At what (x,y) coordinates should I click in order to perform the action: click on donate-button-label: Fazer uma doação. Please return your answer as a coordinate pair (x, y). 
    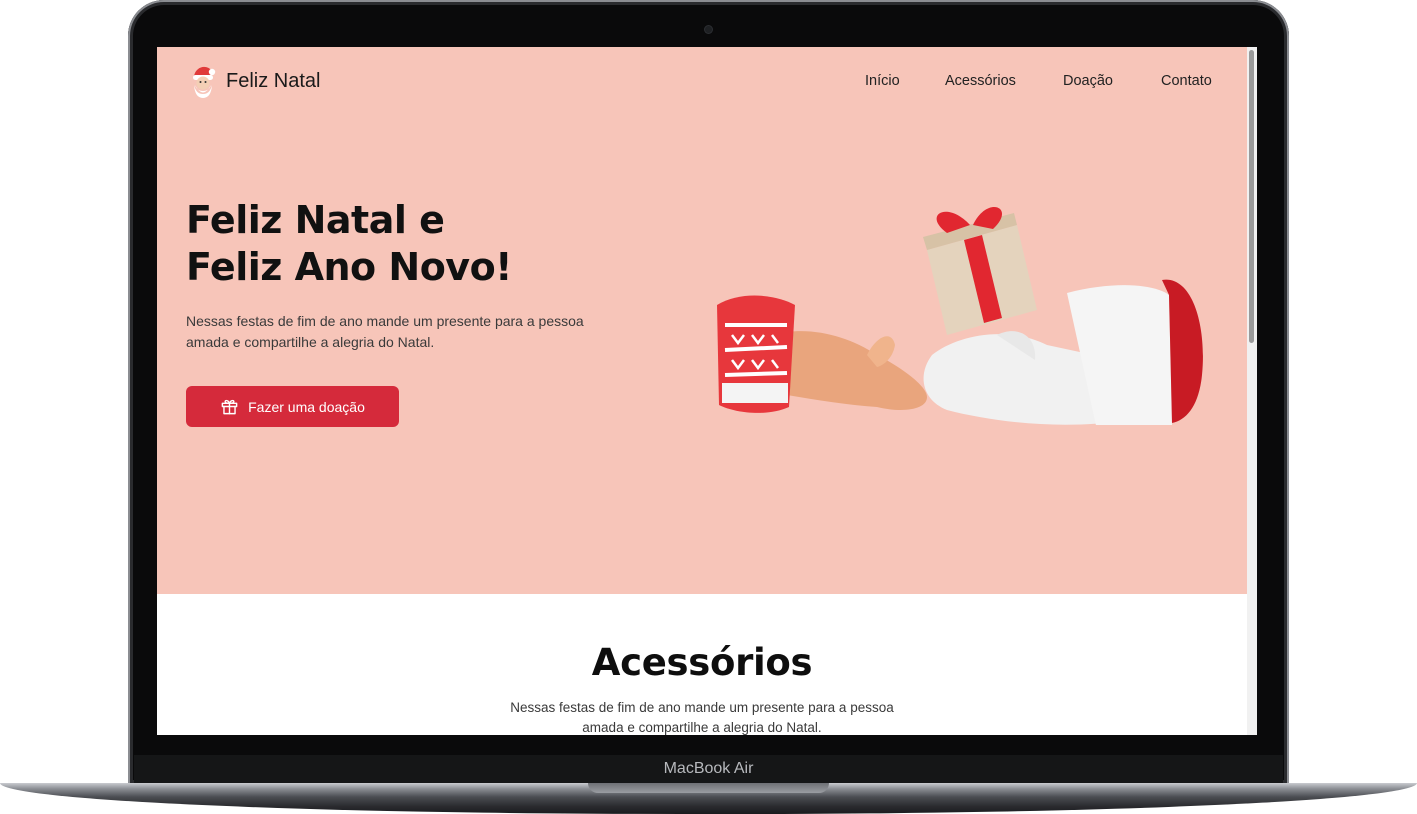
    Looking at the image, I should click on (306, 406).